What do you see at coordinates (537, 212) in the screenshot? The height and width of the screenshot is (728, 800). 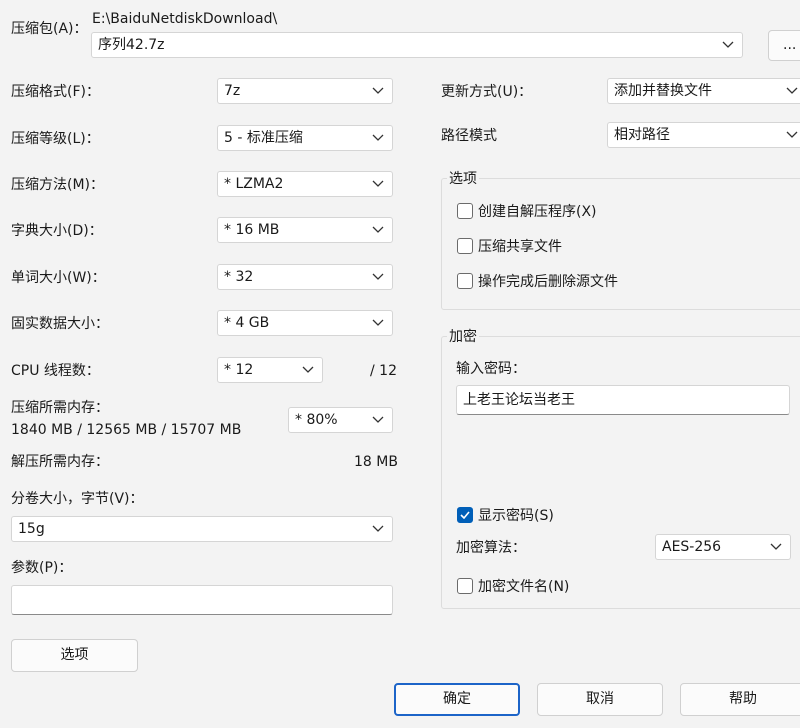 I see `sfx-checkbox-label: 创建自解压程序(X)` at bounding box center [537, 212].